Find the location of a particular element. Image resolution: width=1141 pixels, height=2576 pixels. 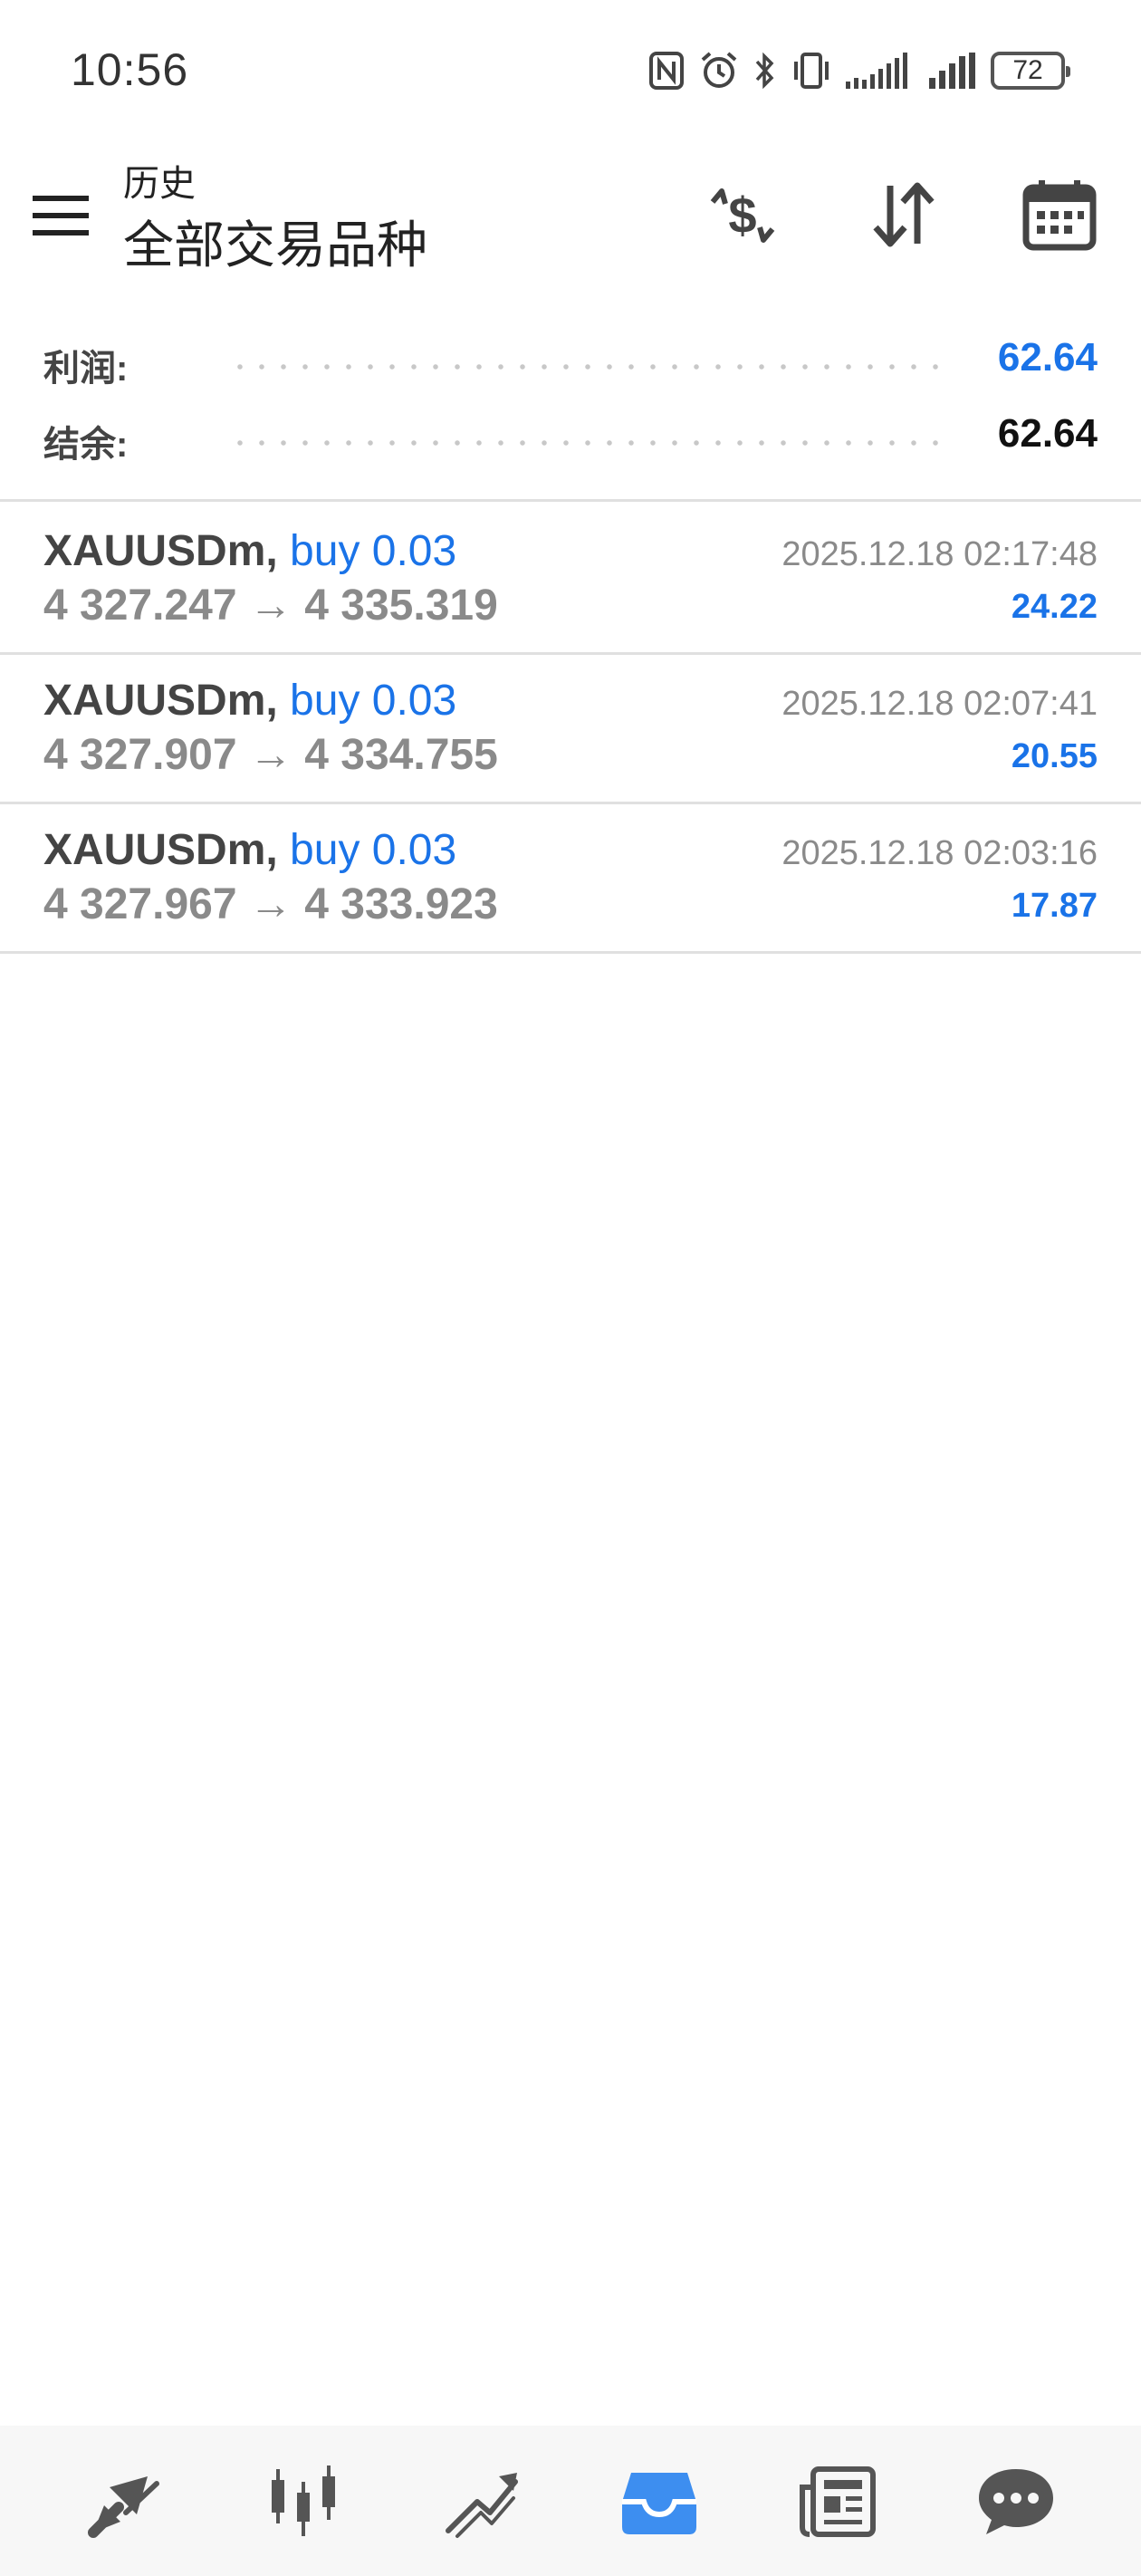

open-price: 4 327.967 is located at coordinates (140, 904).